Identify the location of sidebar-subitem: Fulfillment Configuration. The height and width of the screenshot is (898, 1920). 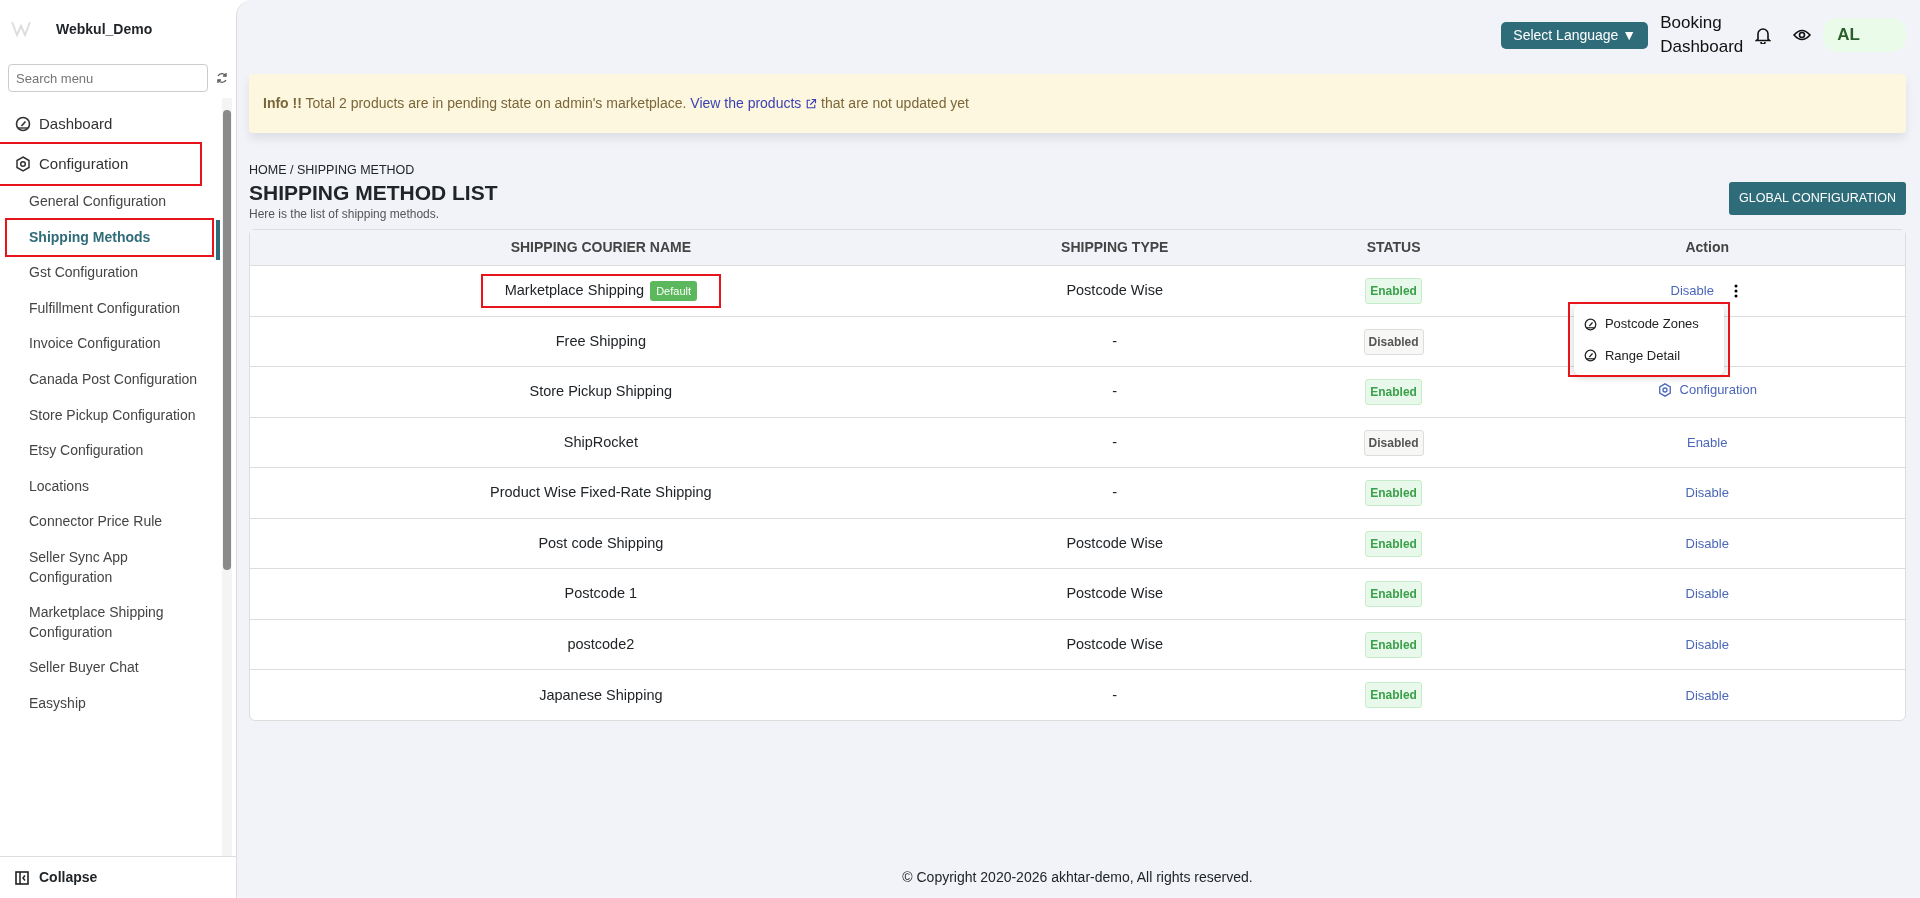
(109, 308).